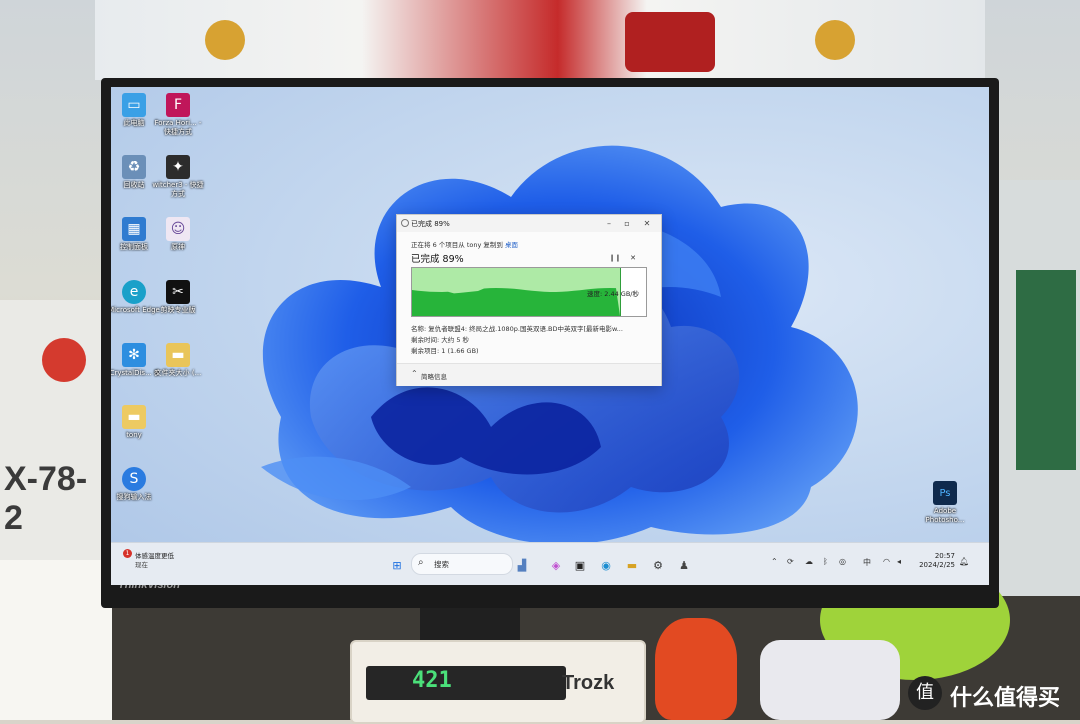 The height and width of the screenshot is (724, 1080). I want to click on monitor-icon: ▭, so click(134, 105).